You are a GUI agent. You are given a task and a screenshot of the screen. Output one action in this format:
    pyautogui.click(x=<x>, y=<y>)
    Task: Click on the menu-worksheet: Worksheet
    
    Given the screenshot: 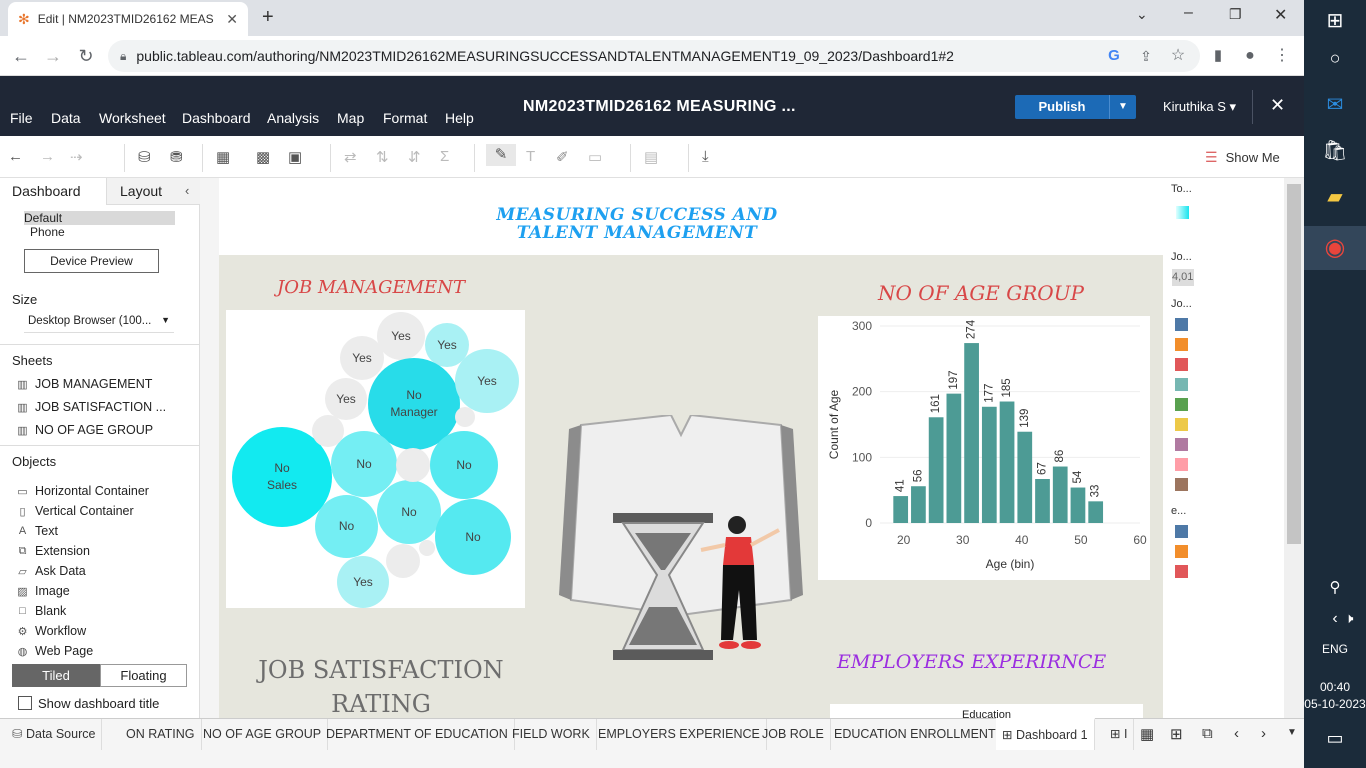 What is the action you would take?
    pyautogui.click(x=132, y=118)
    